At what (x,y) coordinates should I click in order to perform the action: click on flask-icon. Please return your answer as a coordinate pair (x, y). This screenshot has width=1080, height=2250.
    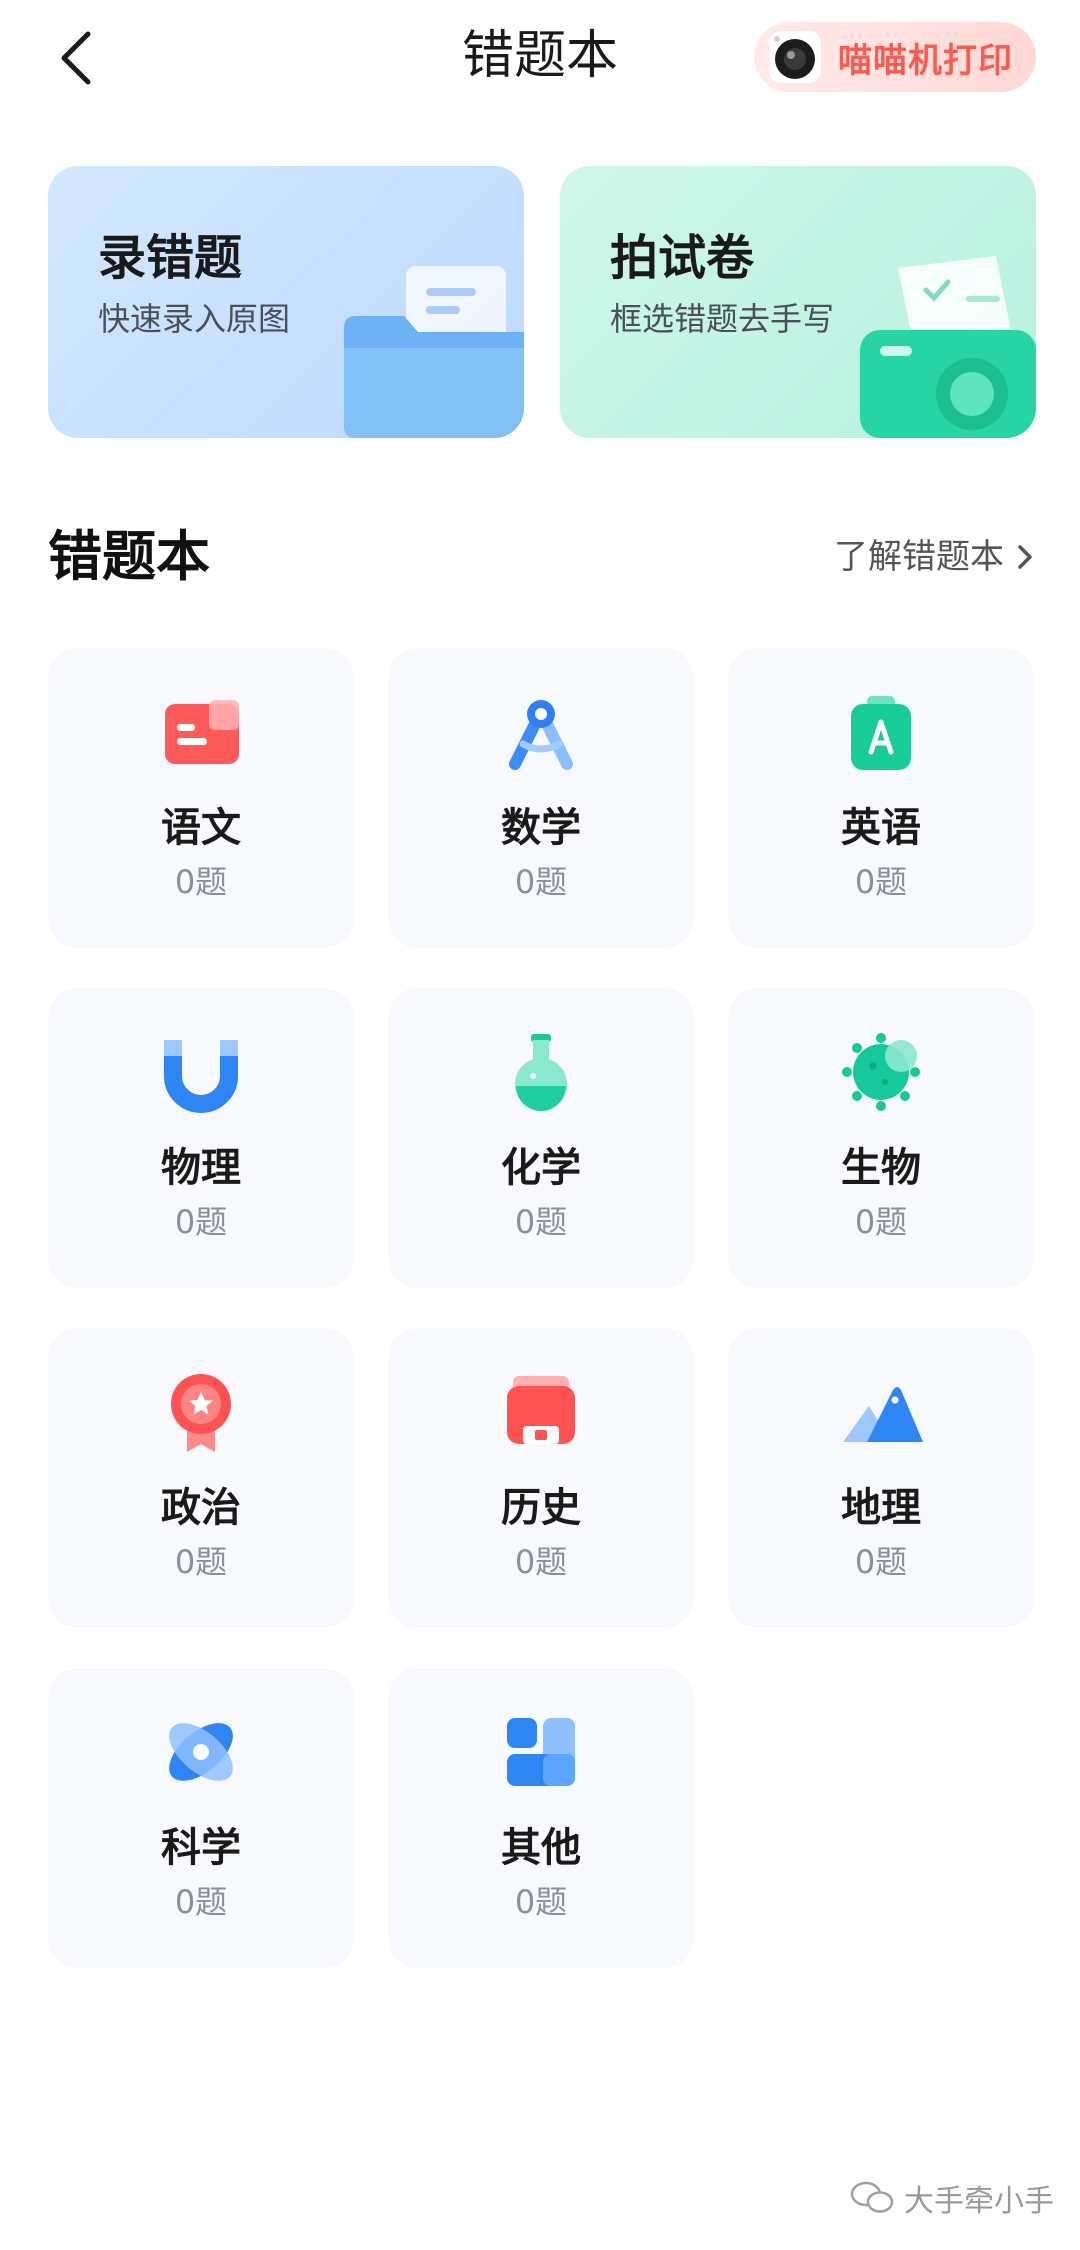
    Looking at the image, I should click on (541, 1072).